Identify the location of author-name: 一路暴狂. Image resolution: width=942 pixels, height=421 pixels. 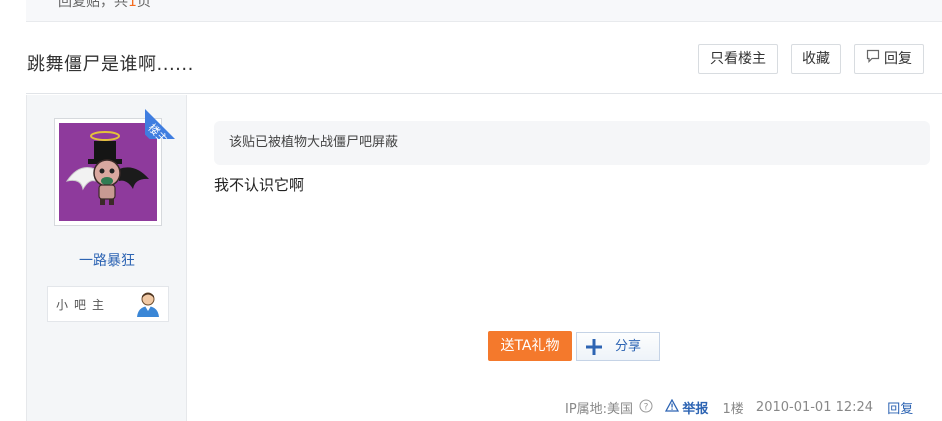
(107, 260).